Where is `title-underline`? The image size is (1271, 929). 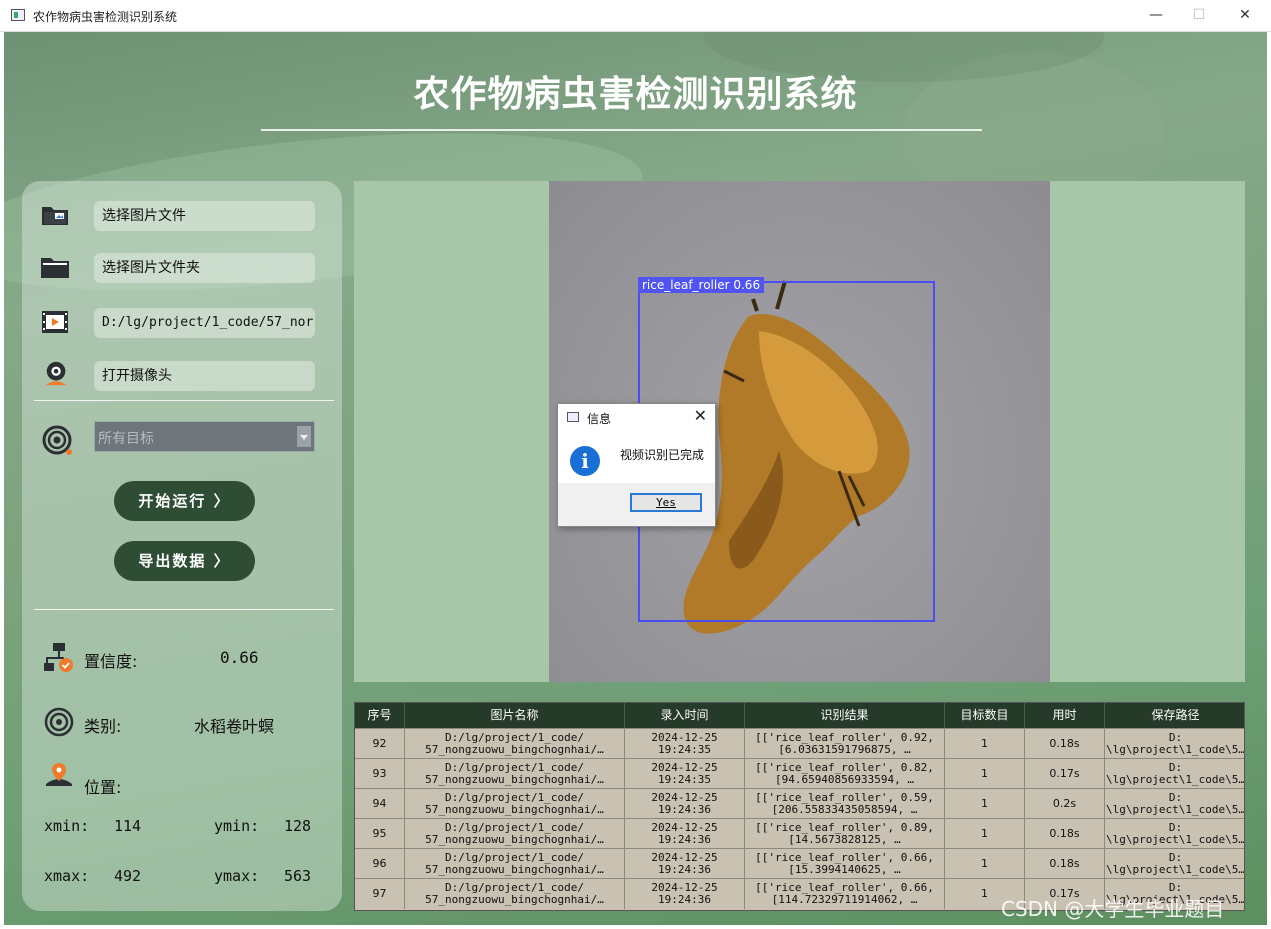 title-underline is located at coordinates (621, 130).